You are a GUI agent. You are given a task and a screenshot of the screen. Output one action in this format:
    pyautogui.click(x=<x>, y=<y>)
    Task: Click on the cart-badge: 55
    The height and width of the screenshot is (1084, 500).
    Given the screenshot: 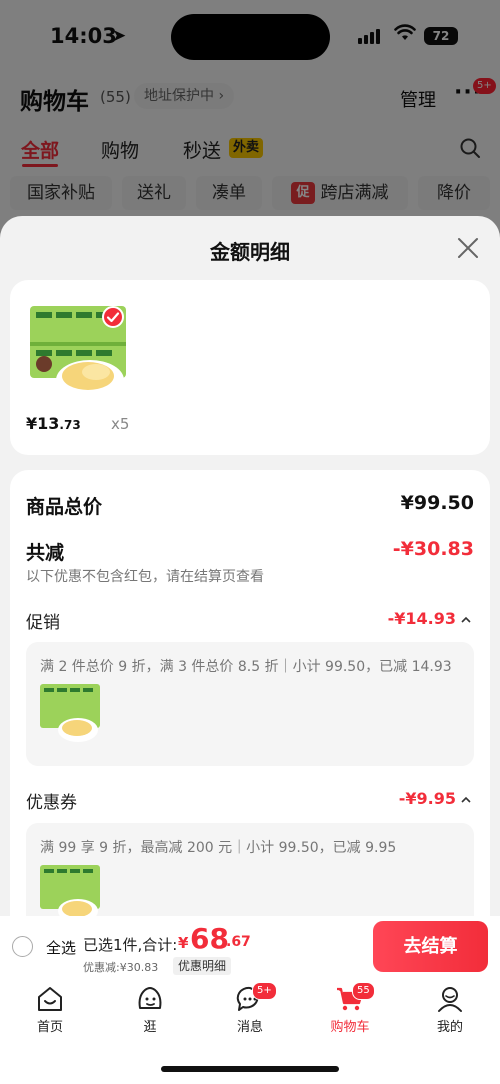 What is the action you would take?
    pyautogui.click(x=363, y=991)
    